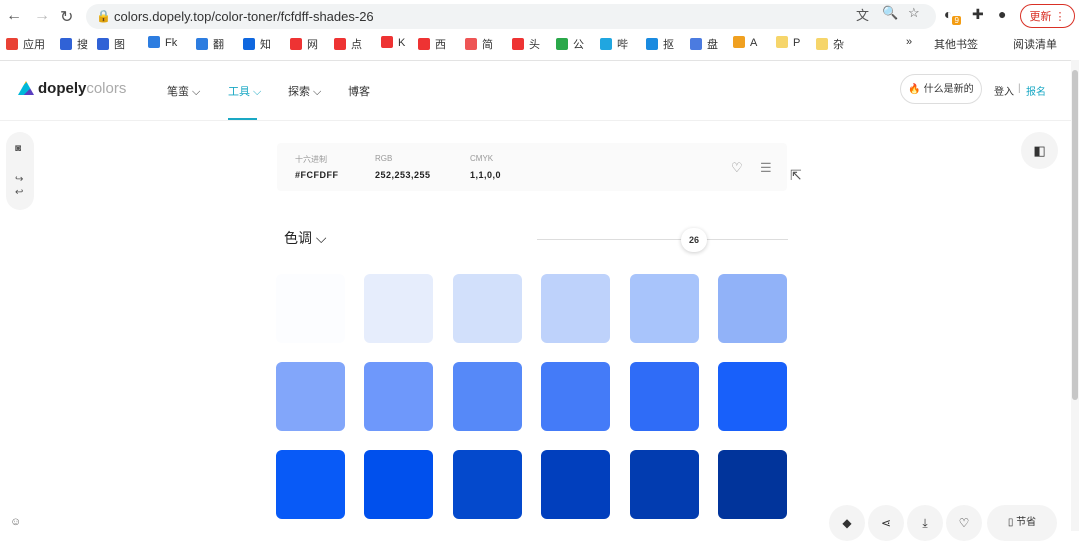 The width and height of the screenshot is (1079, 541). What do you see at coordinates (26, 88) in the screenshot?
I see `logo-icon` at bounding box center [26, 88].